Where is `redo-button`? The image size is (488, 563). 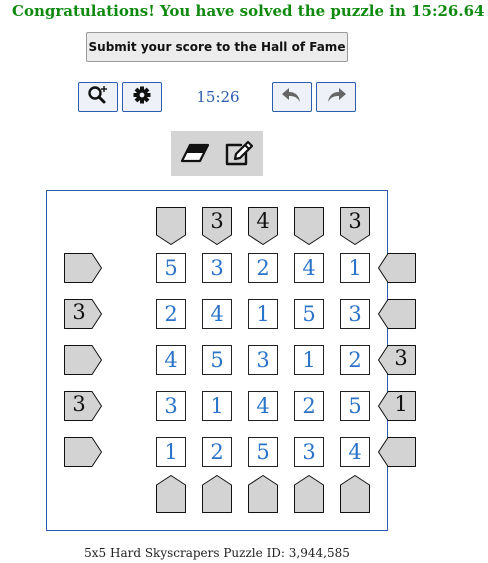 redo-button is located at coordinates (336, 97).